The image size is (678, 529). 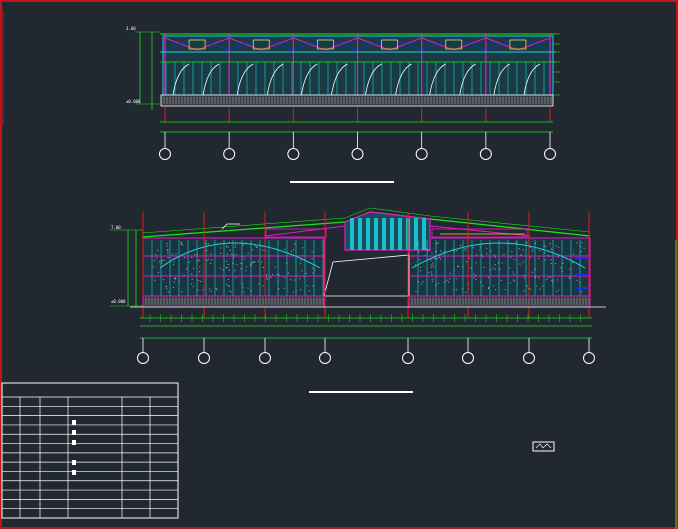 What do you see at coordinates (543, 446) in the screenshot?
I see `detail-symbol-mark` at bounding box center [543, 446].